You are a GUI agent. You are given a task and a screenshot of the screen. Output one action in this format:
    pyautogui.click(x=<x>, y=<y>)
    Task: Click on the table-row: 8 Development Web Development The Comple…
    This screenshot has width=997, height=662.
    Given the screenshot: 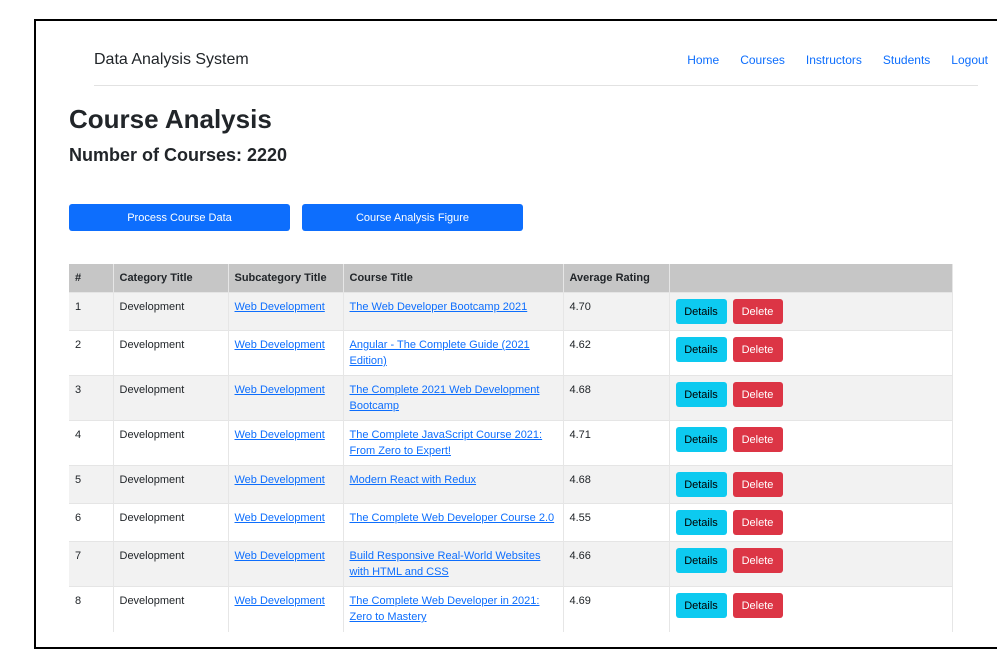 What is the action you would take?
    pyautogui.click(x=511, y=609)
    